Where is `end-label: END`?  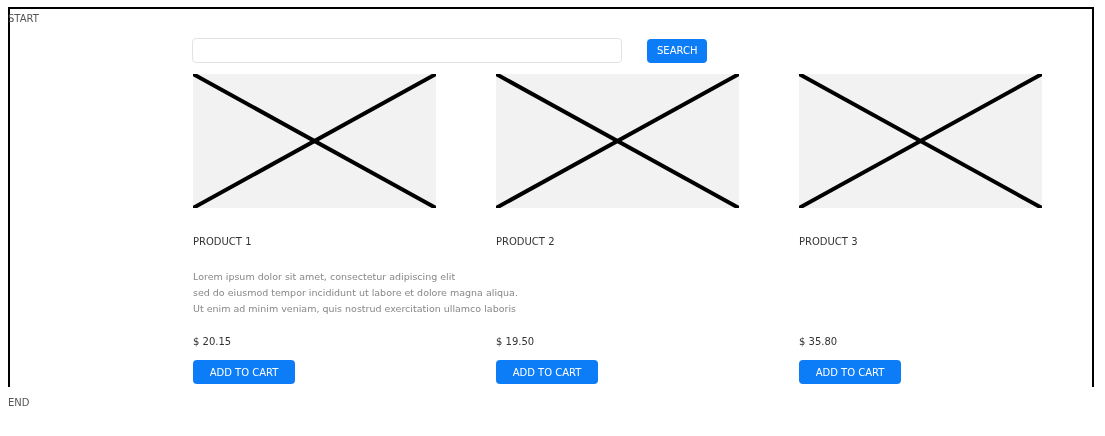 end-label: END is located at coordinates (19, 403).